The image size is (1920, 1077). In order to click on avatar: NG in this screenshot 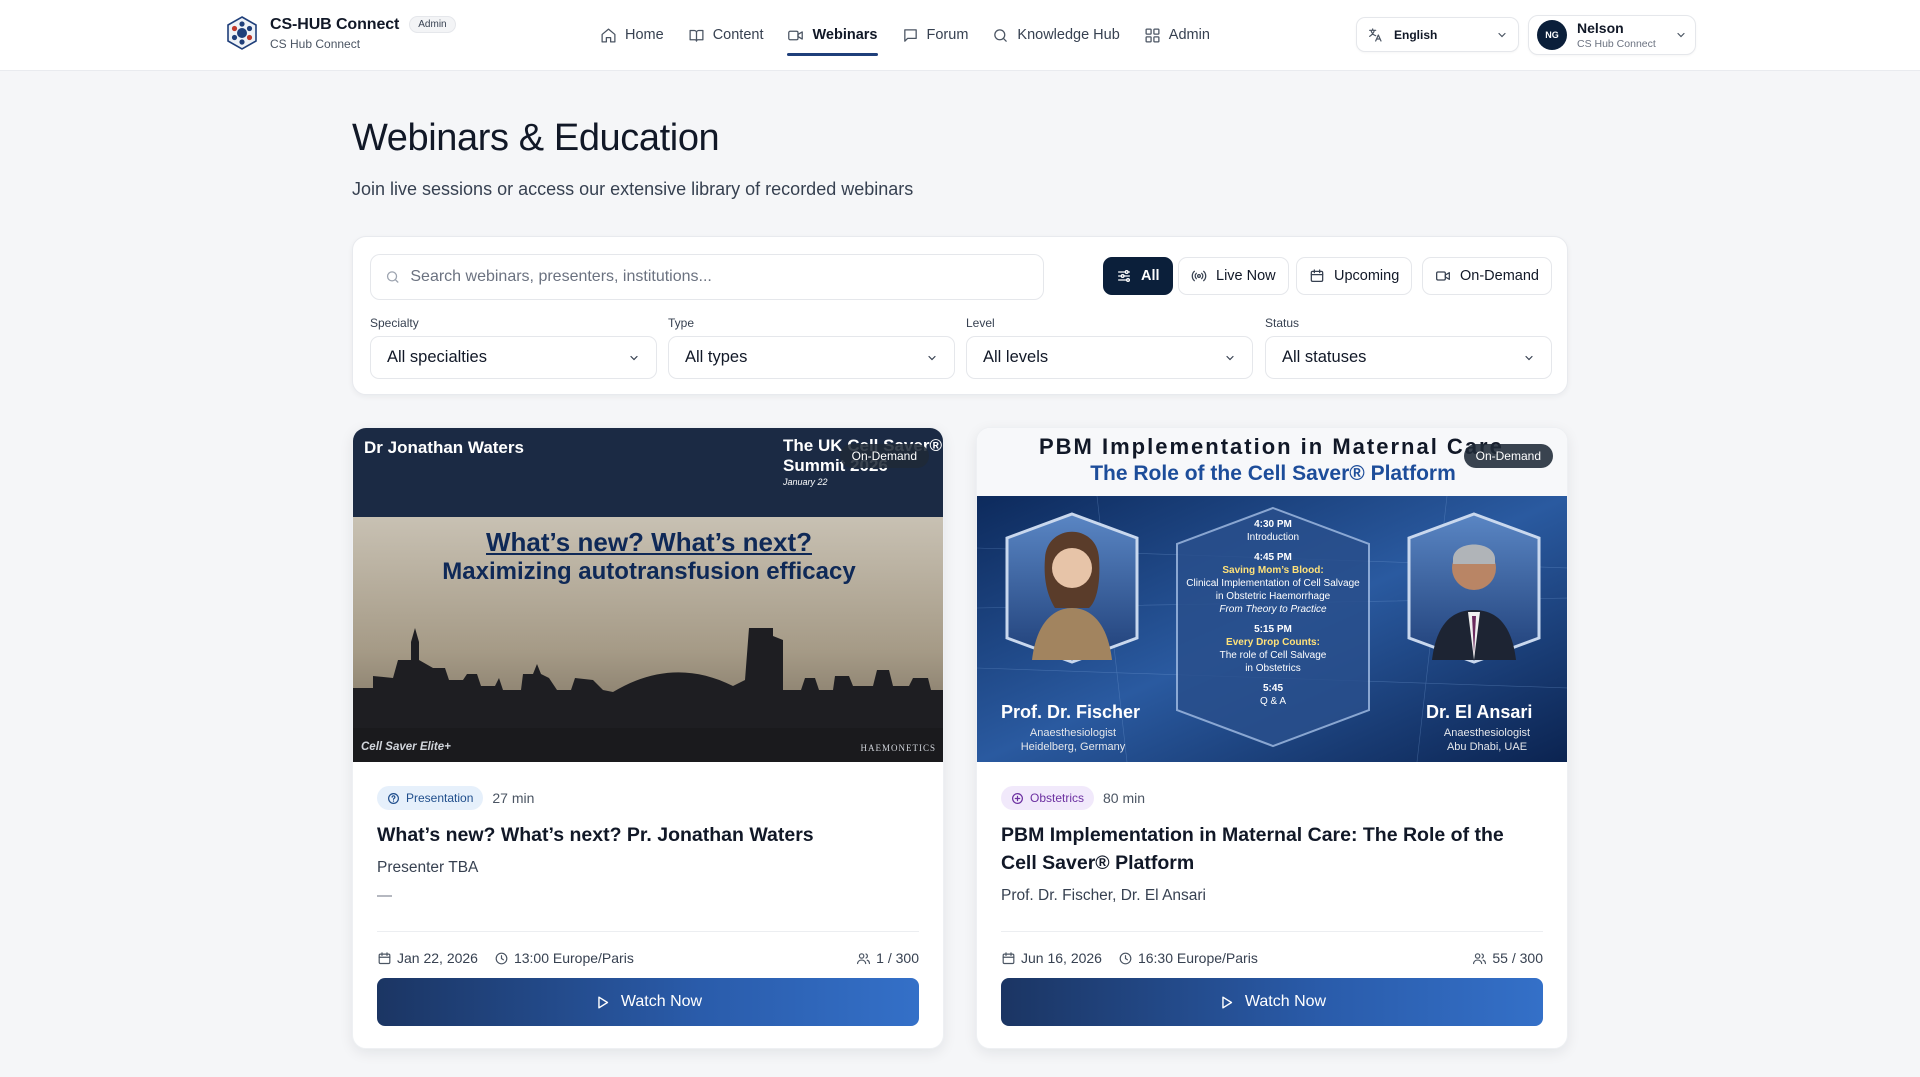, I will do `click(1552, 35)`.